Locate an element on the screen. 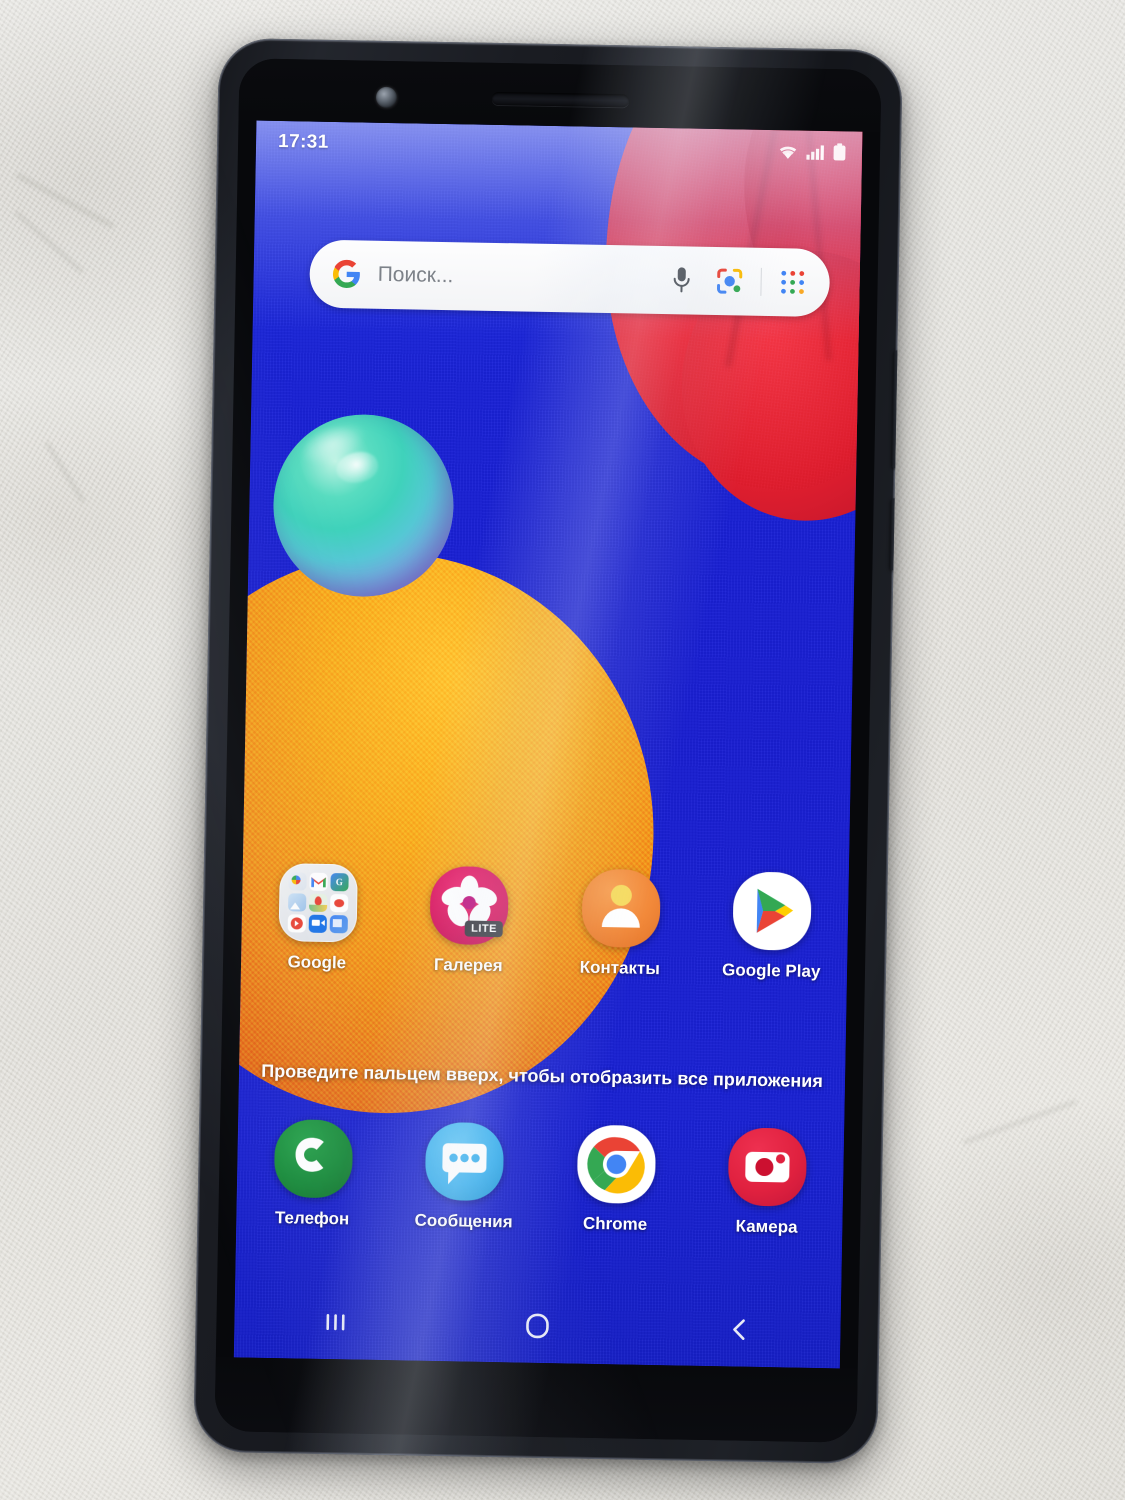 The width and height of the screenshot is (1125, 1500). three-bars-icon is located at coordinates (335, 1322).